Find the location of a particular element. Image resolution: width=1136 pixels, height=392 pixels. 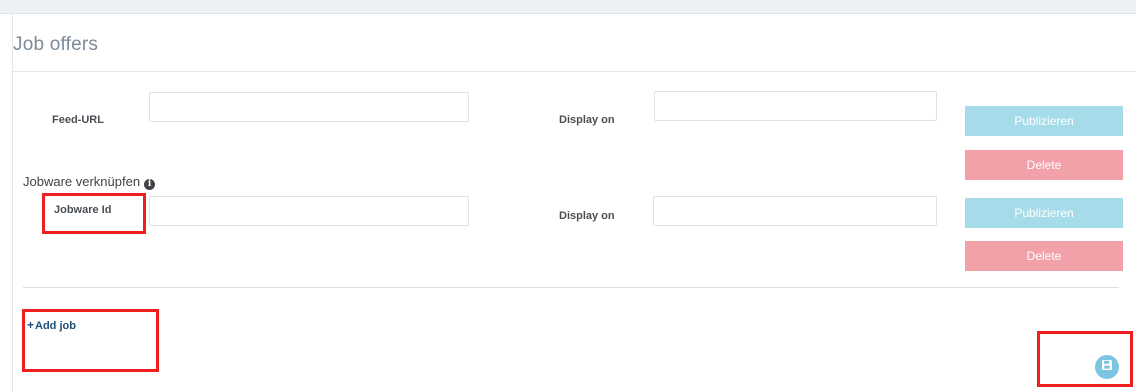

feed-url-label: Feed-URL is located at coordinates (78, 120).